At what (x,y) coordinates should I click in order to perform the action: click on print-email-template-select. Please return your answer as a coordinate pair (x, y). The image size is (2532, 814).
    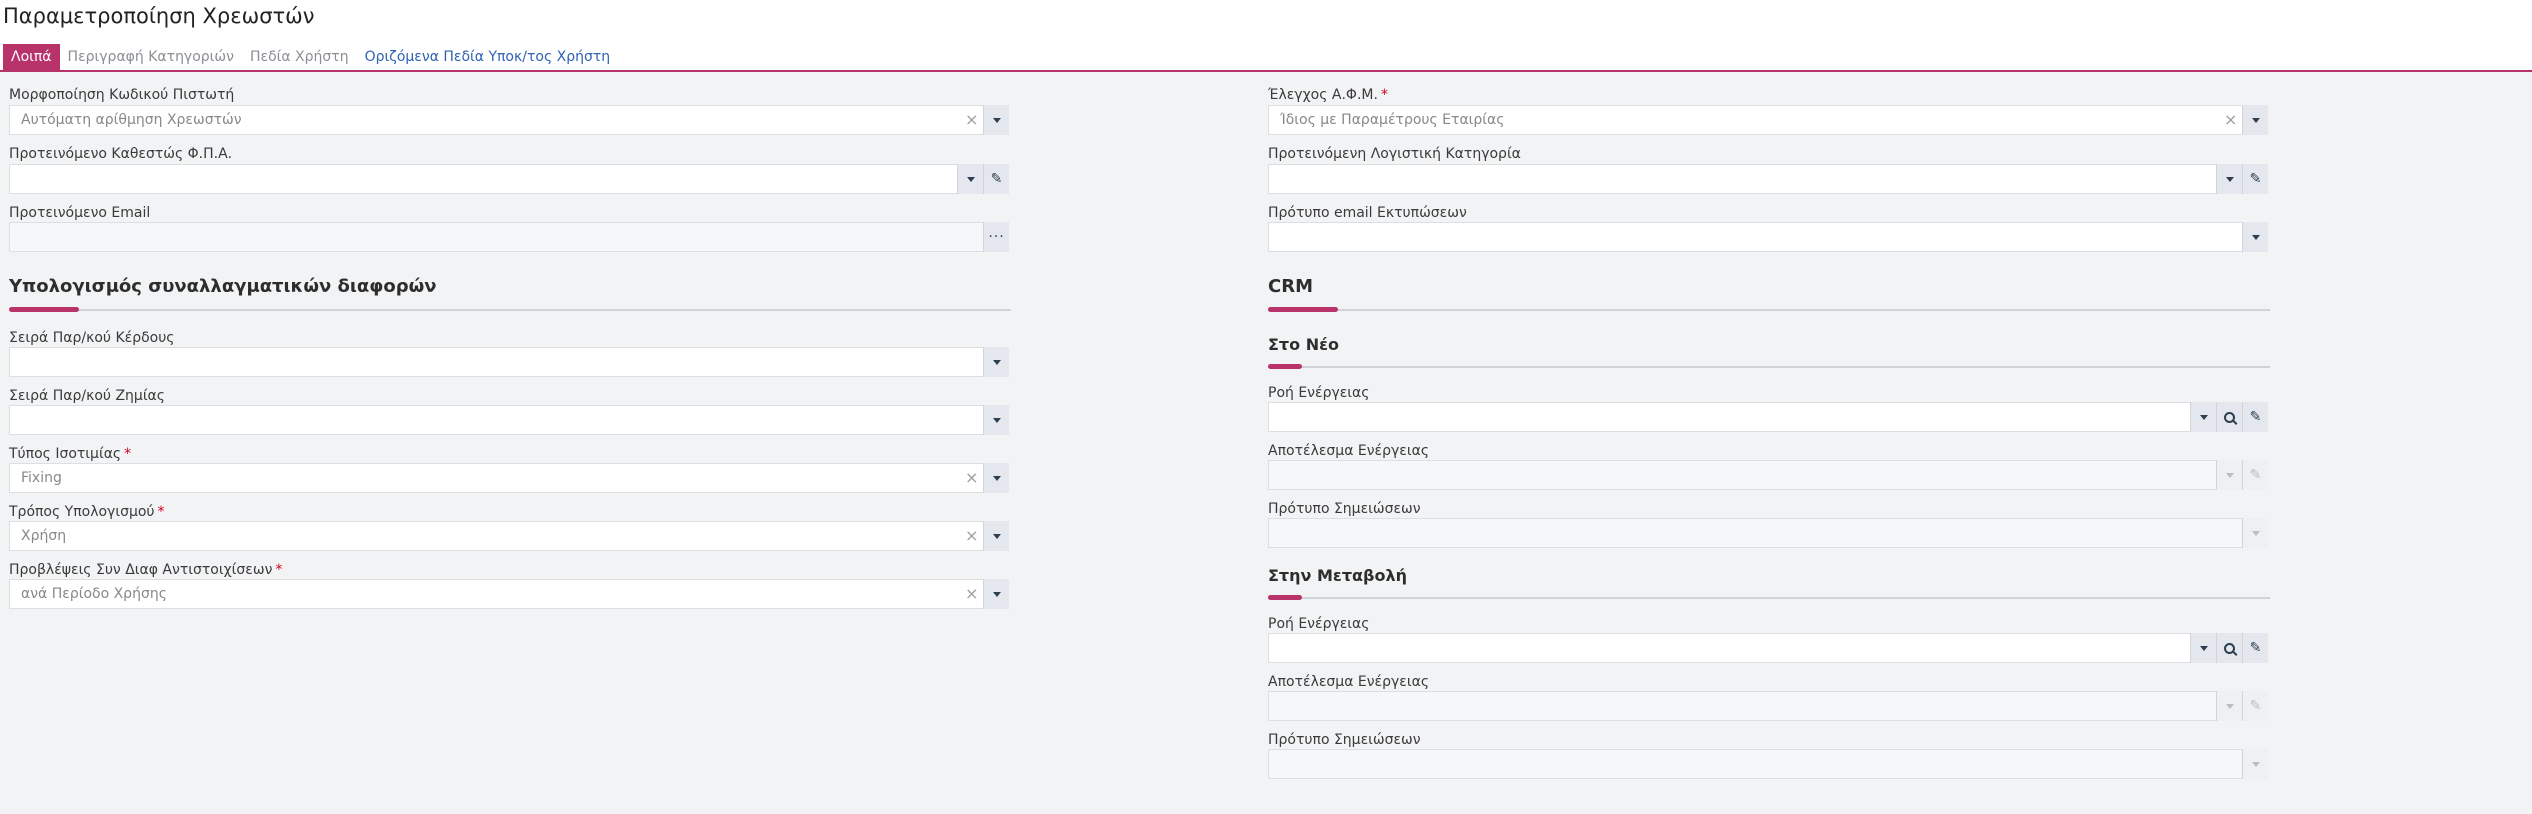
    Looking at the image, I should click on (1768, 237).